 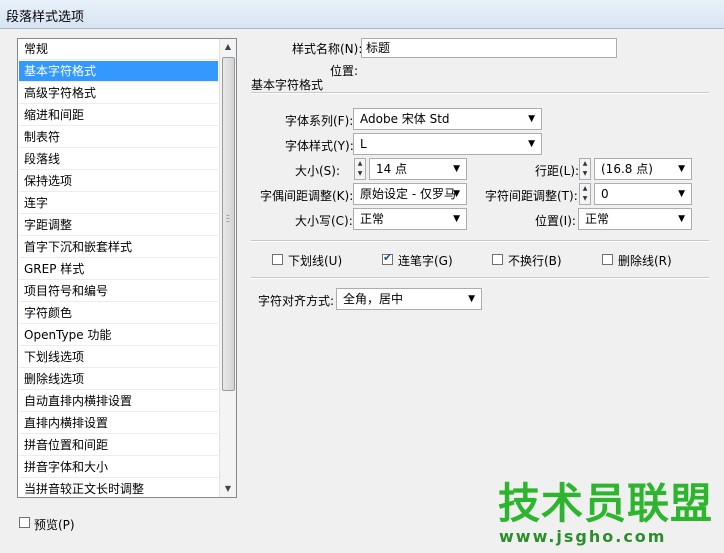 I want to click on font-style-value: L, so click(x=363, y=144).